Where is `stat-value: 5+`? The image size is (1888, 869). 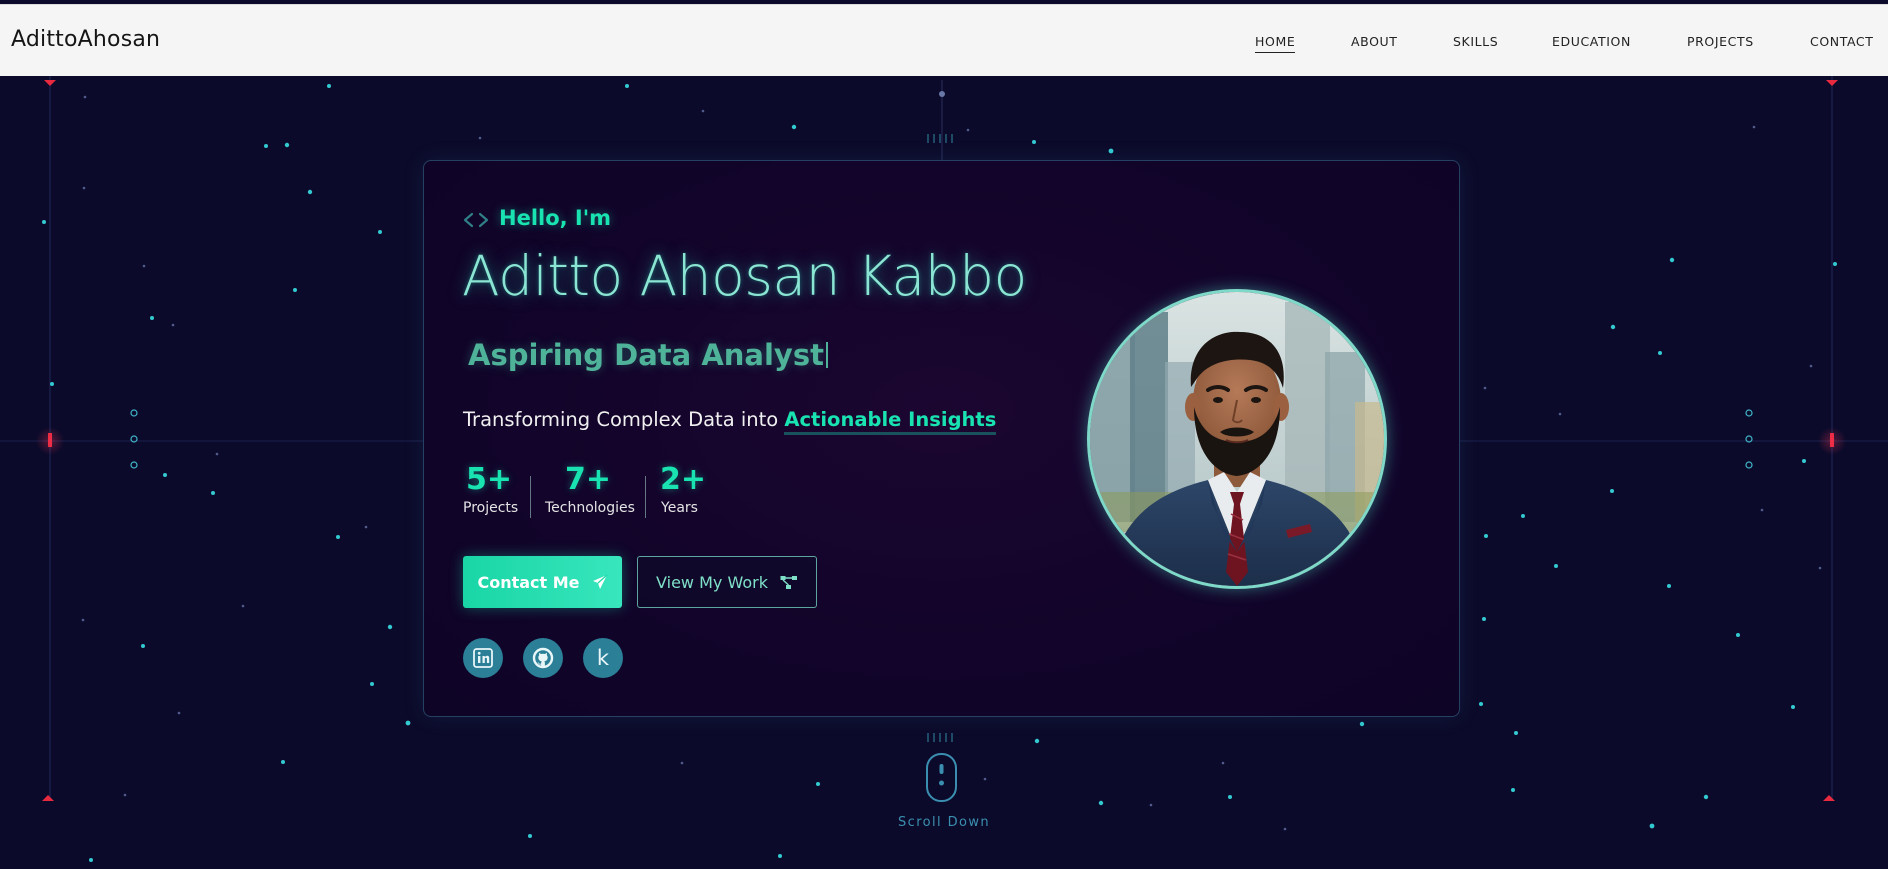
stat-value: 5+ is located at coordinates (488, 479).